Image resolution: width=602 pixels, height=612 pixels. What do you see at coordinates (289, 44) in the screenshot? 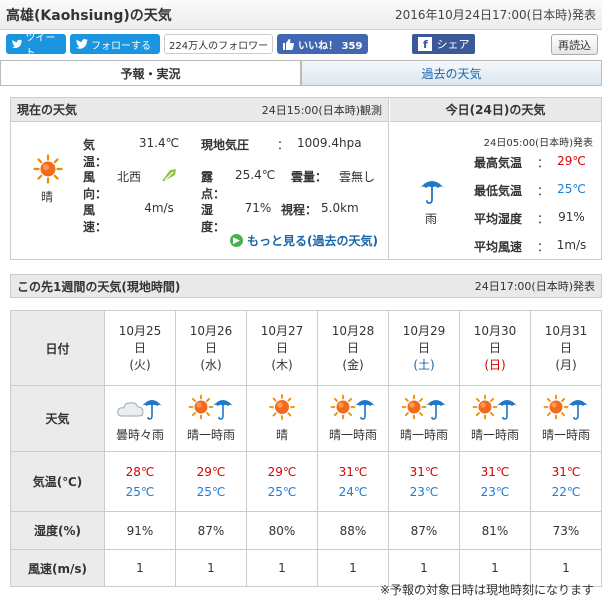
I see `thumbs-up-icon` at bounding box center [289, 44].